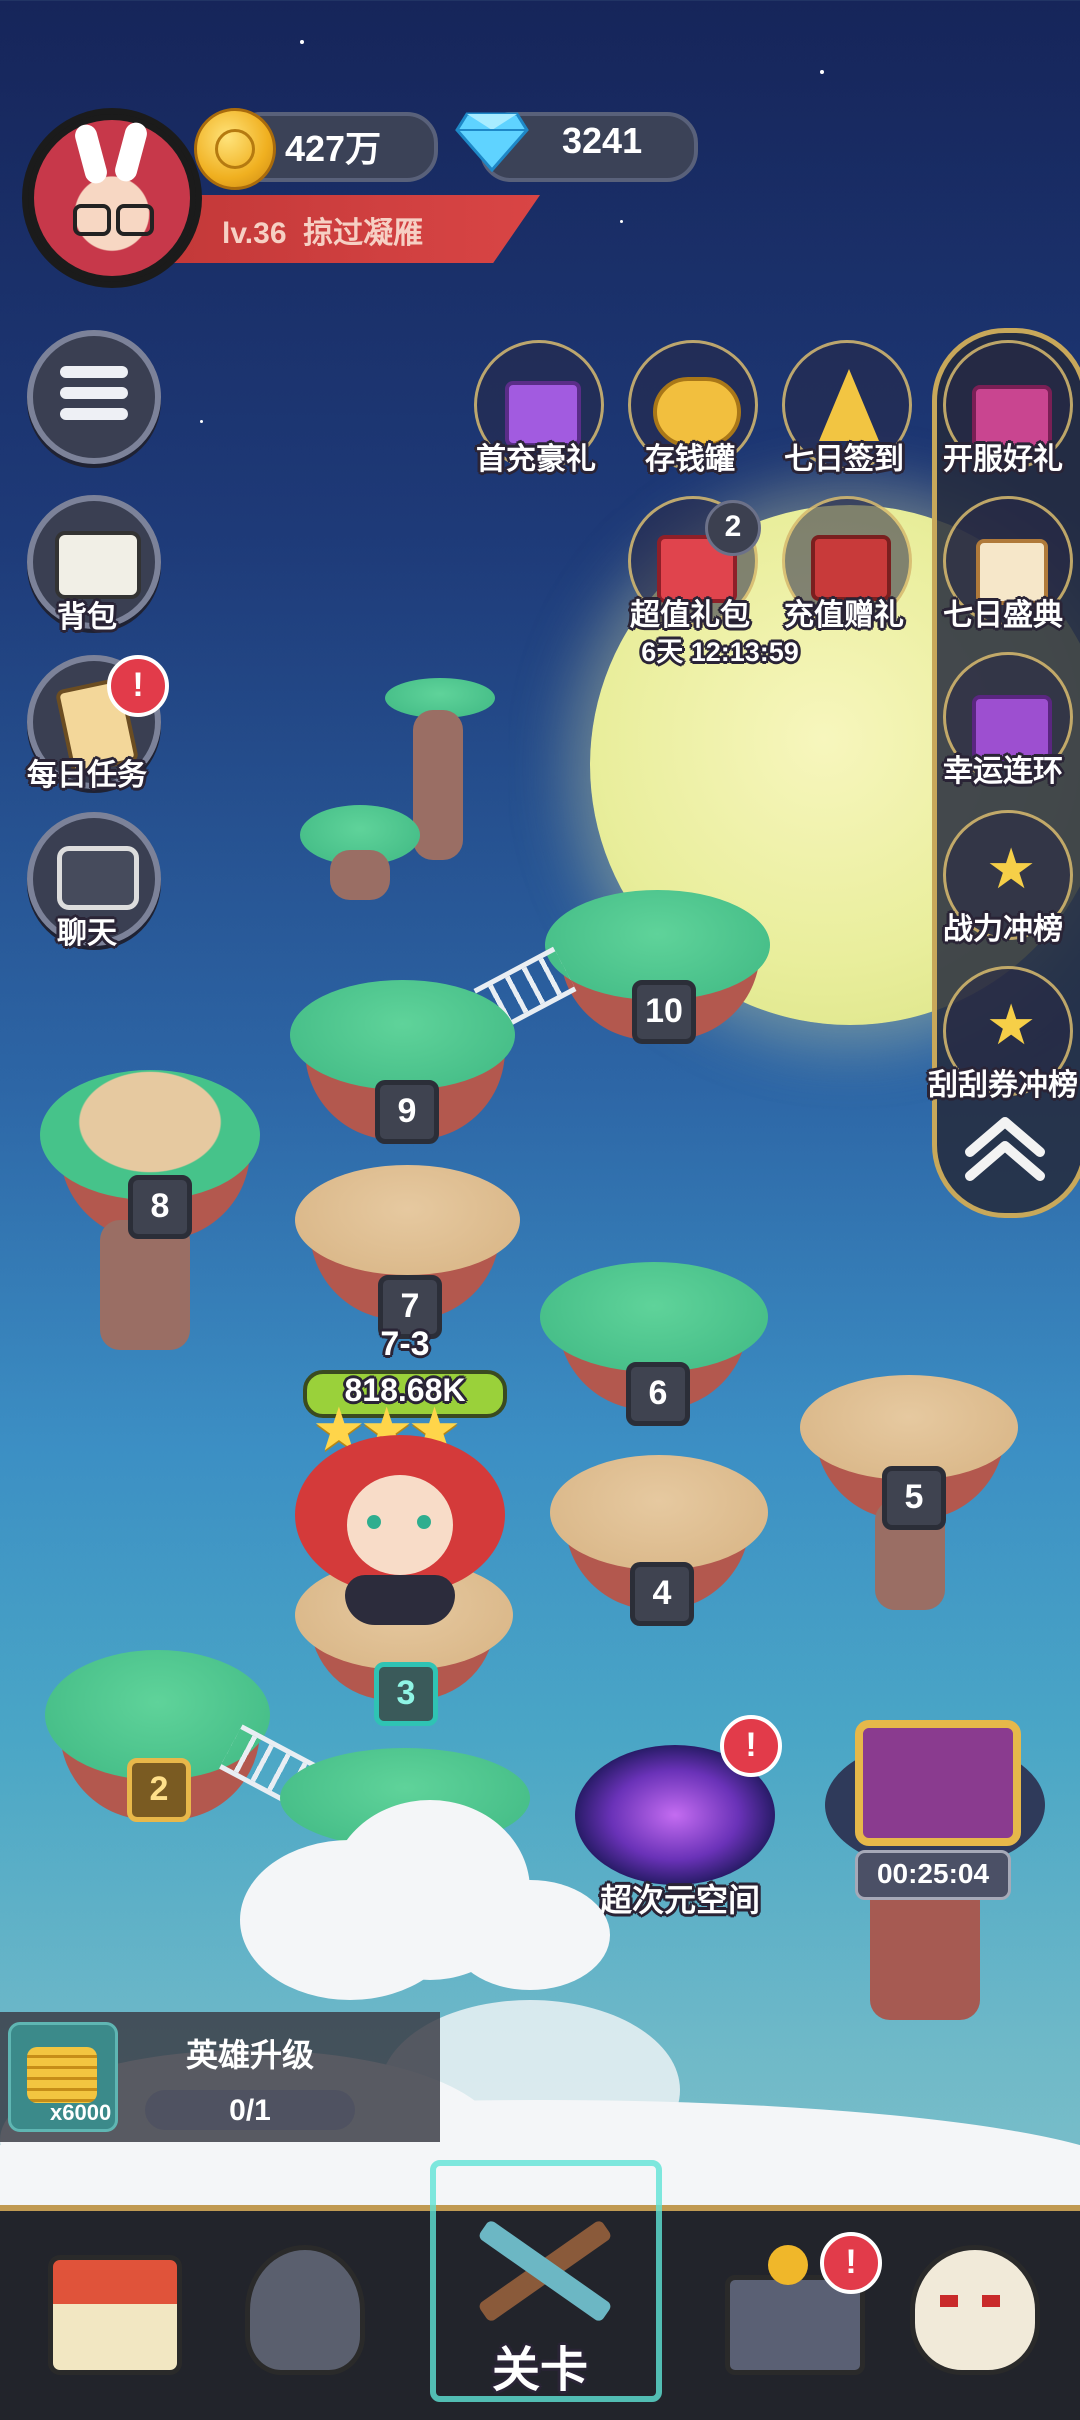 This screenshot has width=1080, height=2420. I want to click on stage-6-tag: 6, so click(658, 1394).